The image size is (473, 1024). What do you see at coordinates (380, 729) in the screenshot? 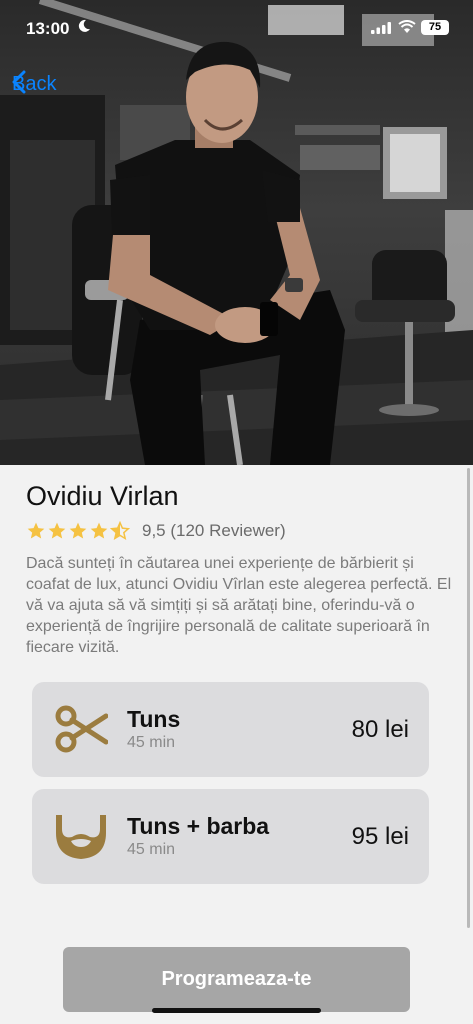
I see `service-price: 80 lei` at bounding box center [380, 729].